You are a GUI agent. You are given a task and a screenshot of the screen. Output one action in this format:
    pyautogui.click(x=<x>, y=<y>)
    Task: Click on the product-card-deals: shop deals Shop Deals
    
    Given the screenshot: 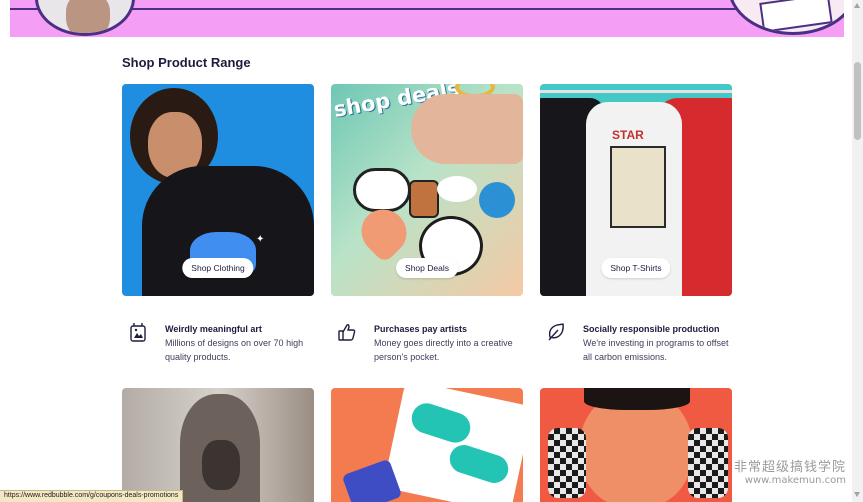 What is the action you would take?
    pyautogui.click(x=427, y=190)
    